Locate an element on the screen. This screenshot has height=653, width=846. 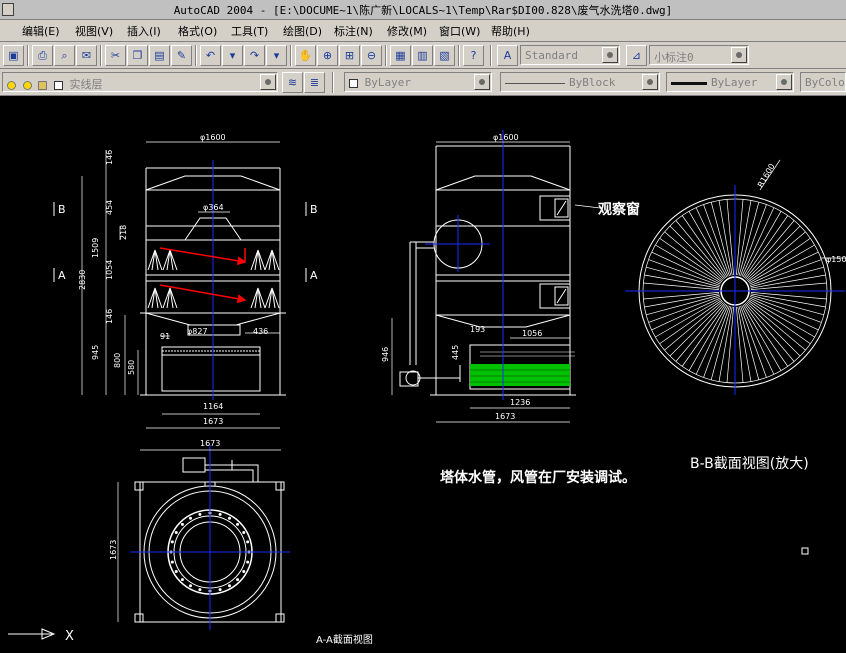
help-icon: ? is located at coordinates (473, 55).